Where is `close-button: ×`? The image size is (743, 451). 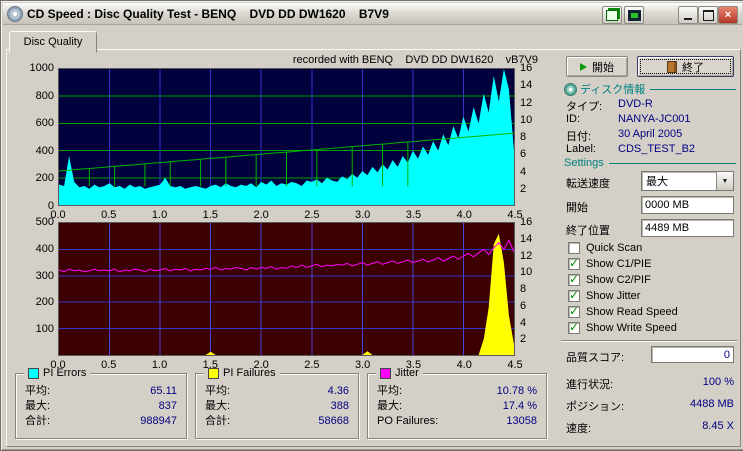
close-button: × is located at coordinates (728, 15).